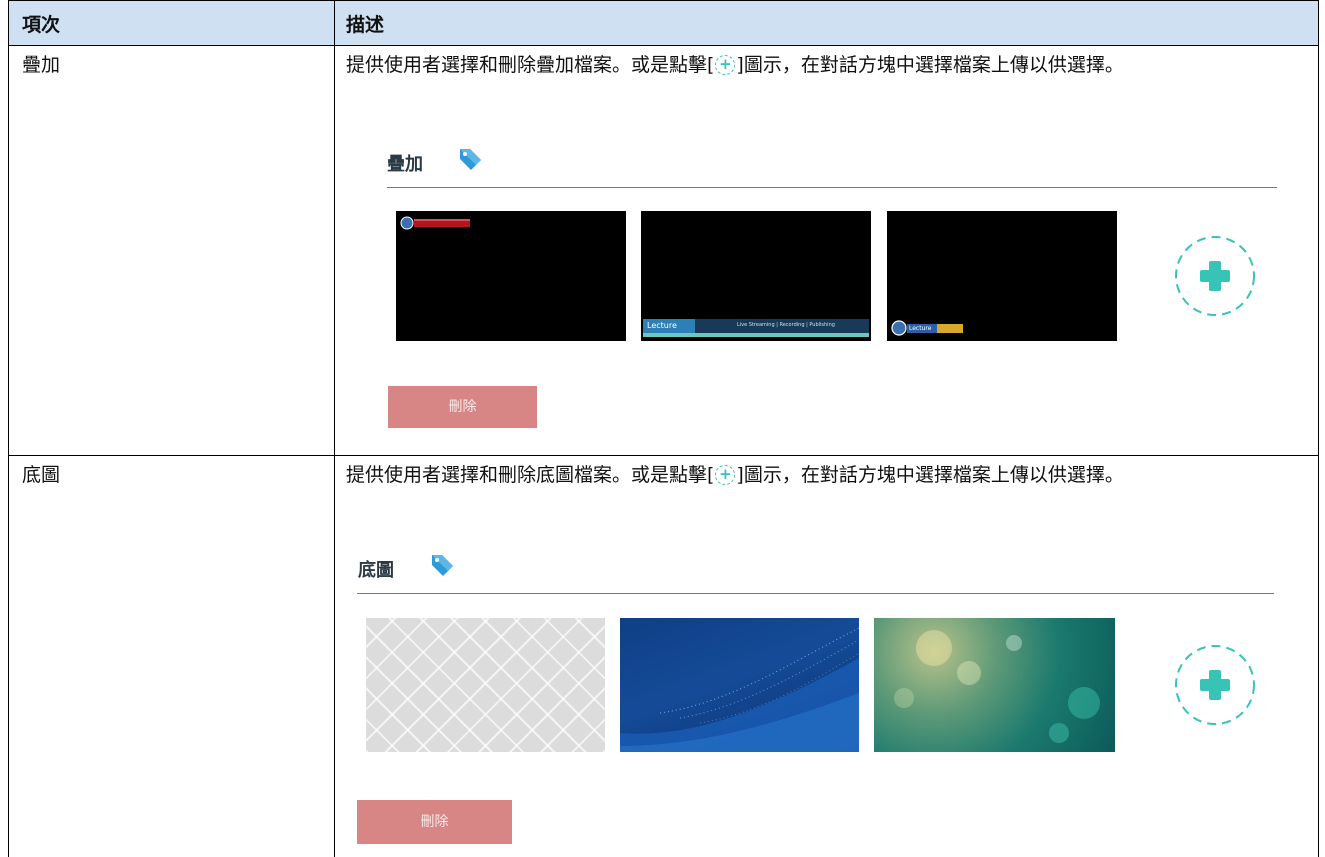 This screenshot has height=857, width=1325. What do you see at coordinates (997, 686) in the screenshot?
I see `bokeh-graphic` at bounding box center [997, 686].